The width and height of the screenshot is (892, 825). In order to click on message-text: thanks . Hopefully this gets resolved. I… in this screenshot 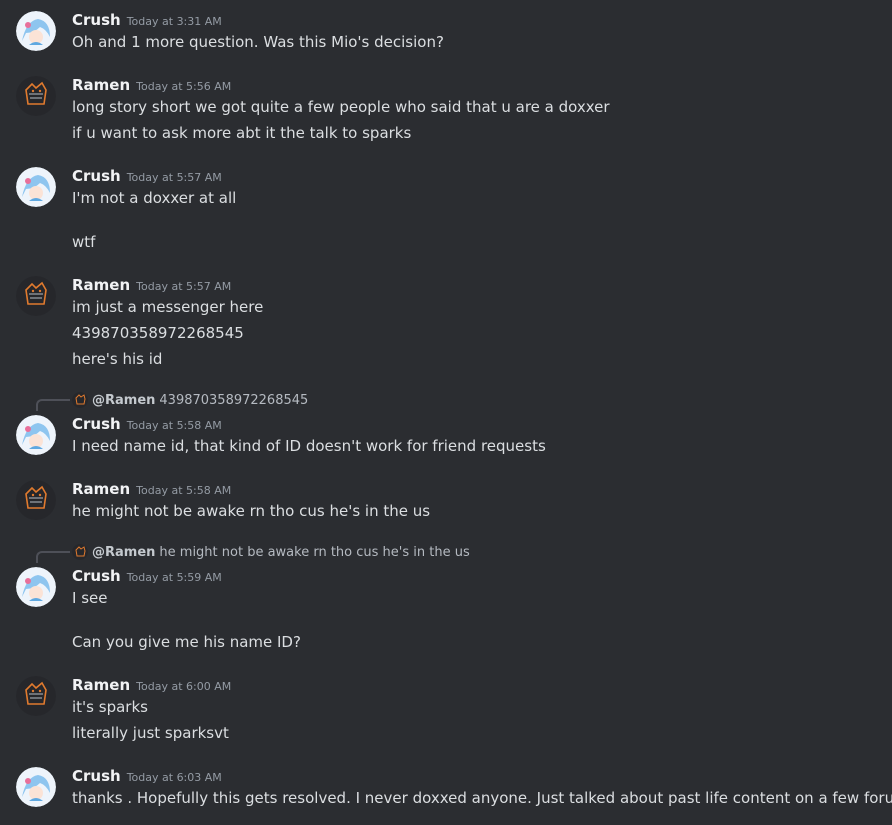, I will do `click(482, 798)`.